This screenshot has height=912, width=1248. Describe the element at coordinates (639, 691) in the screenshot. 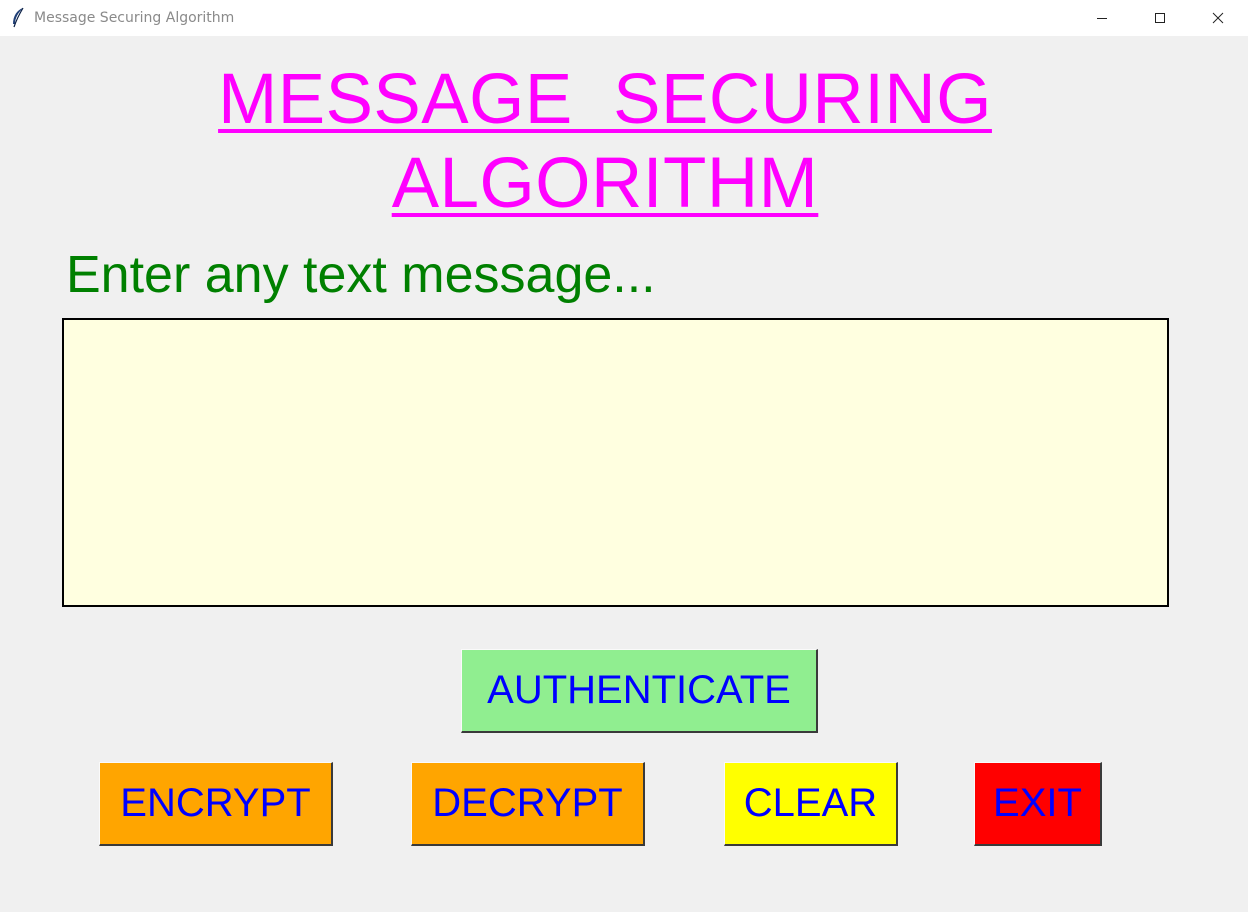

I see `authenticate-button: AUTHENTICATE` at that location.